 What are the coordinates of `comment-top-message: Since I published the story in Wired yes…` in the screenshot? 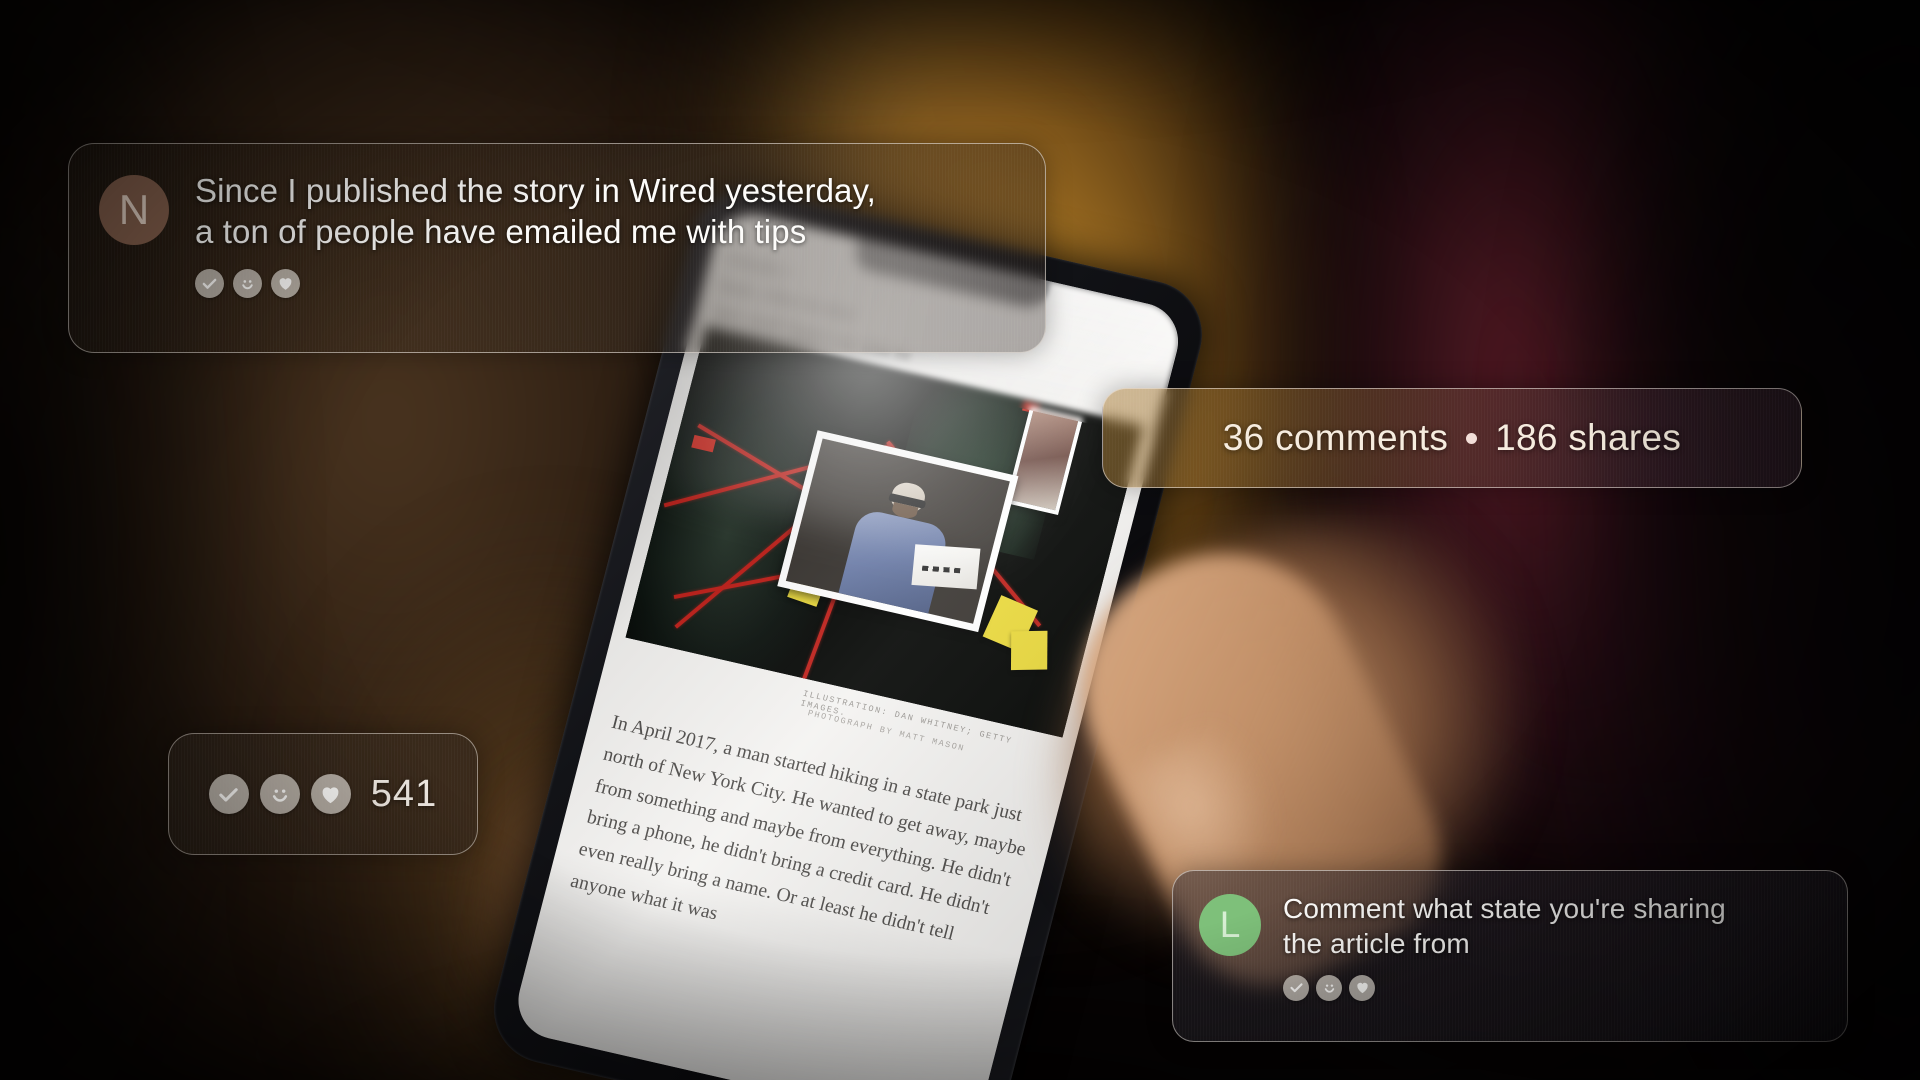 It's located at (535, 211).